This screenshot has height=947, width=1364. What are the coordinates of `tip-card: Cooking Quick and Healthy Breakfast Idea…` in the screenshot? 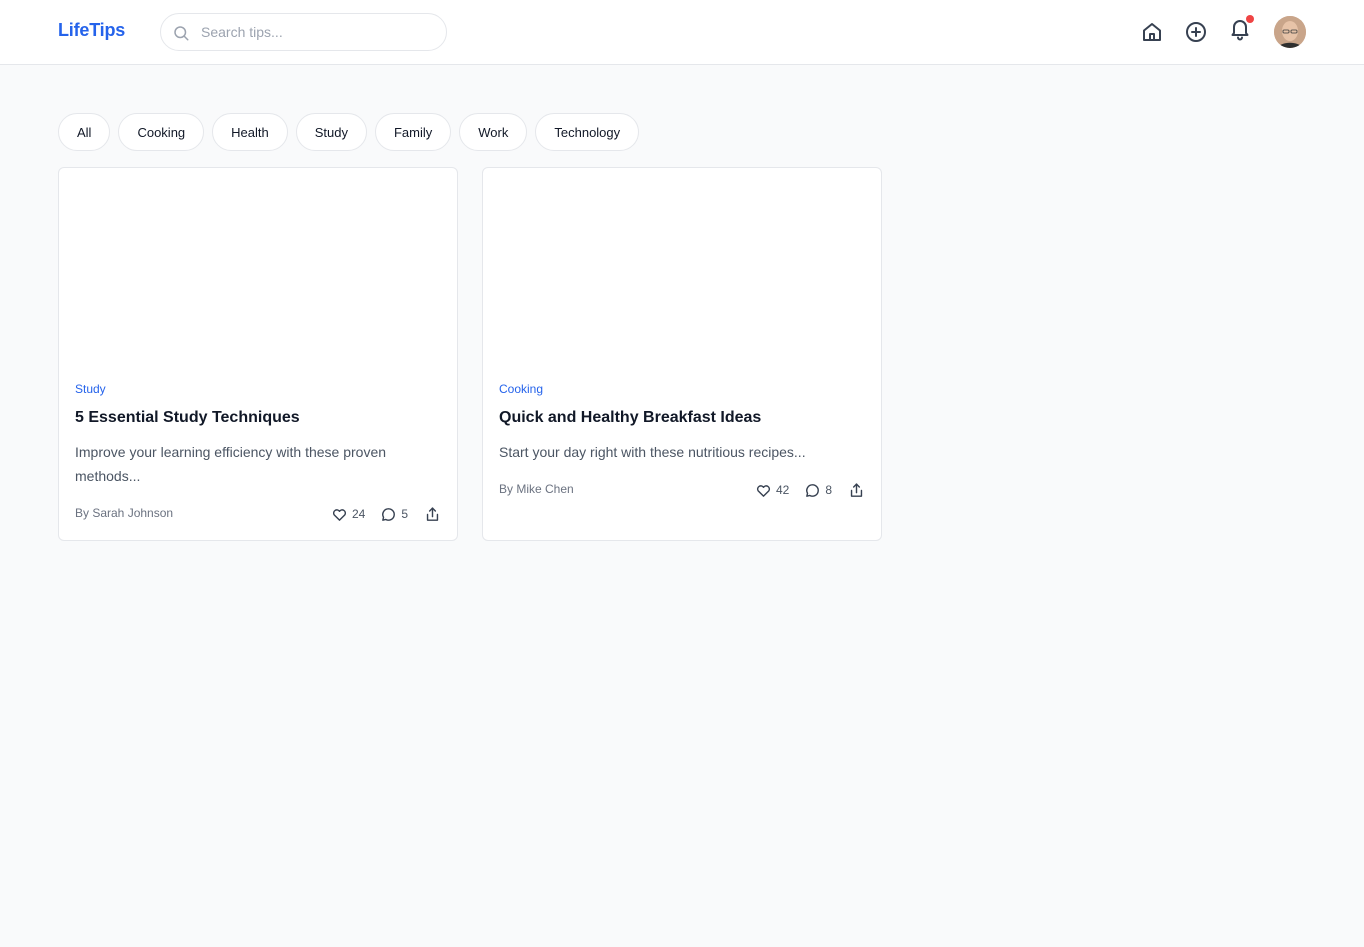 It's located at (682, 354).